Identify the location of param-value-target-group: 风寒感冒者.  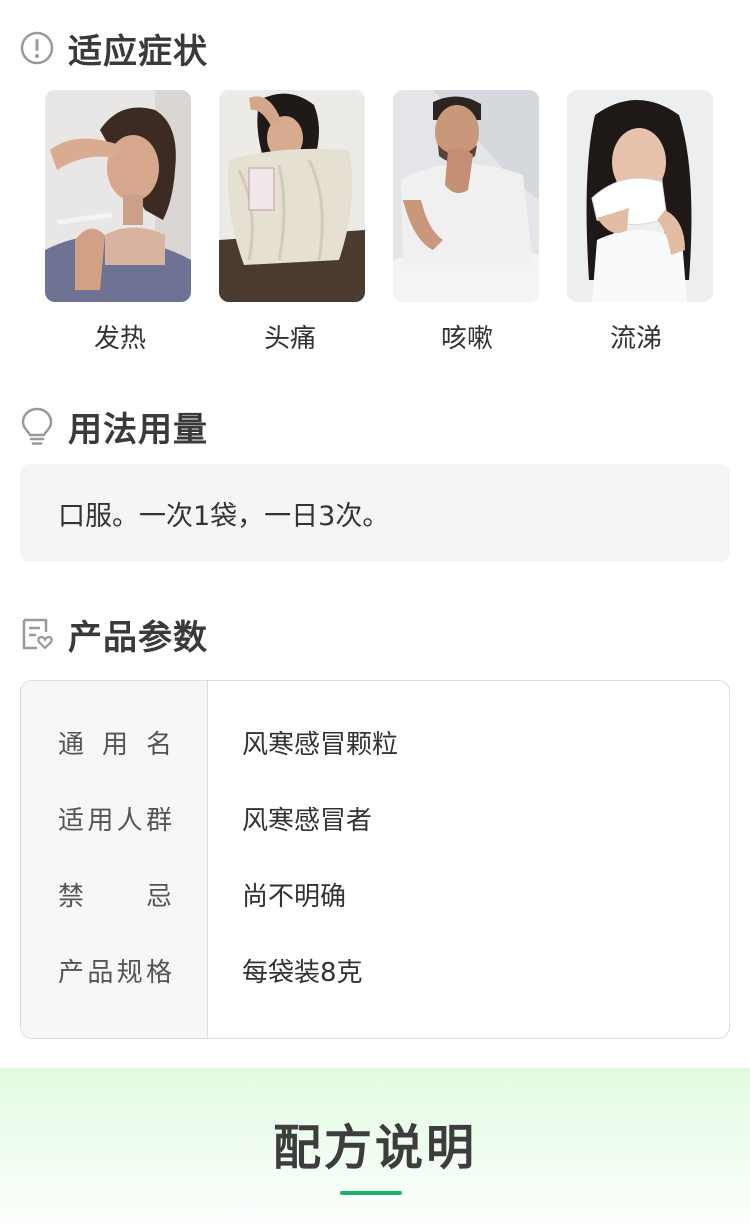
(307, 821).